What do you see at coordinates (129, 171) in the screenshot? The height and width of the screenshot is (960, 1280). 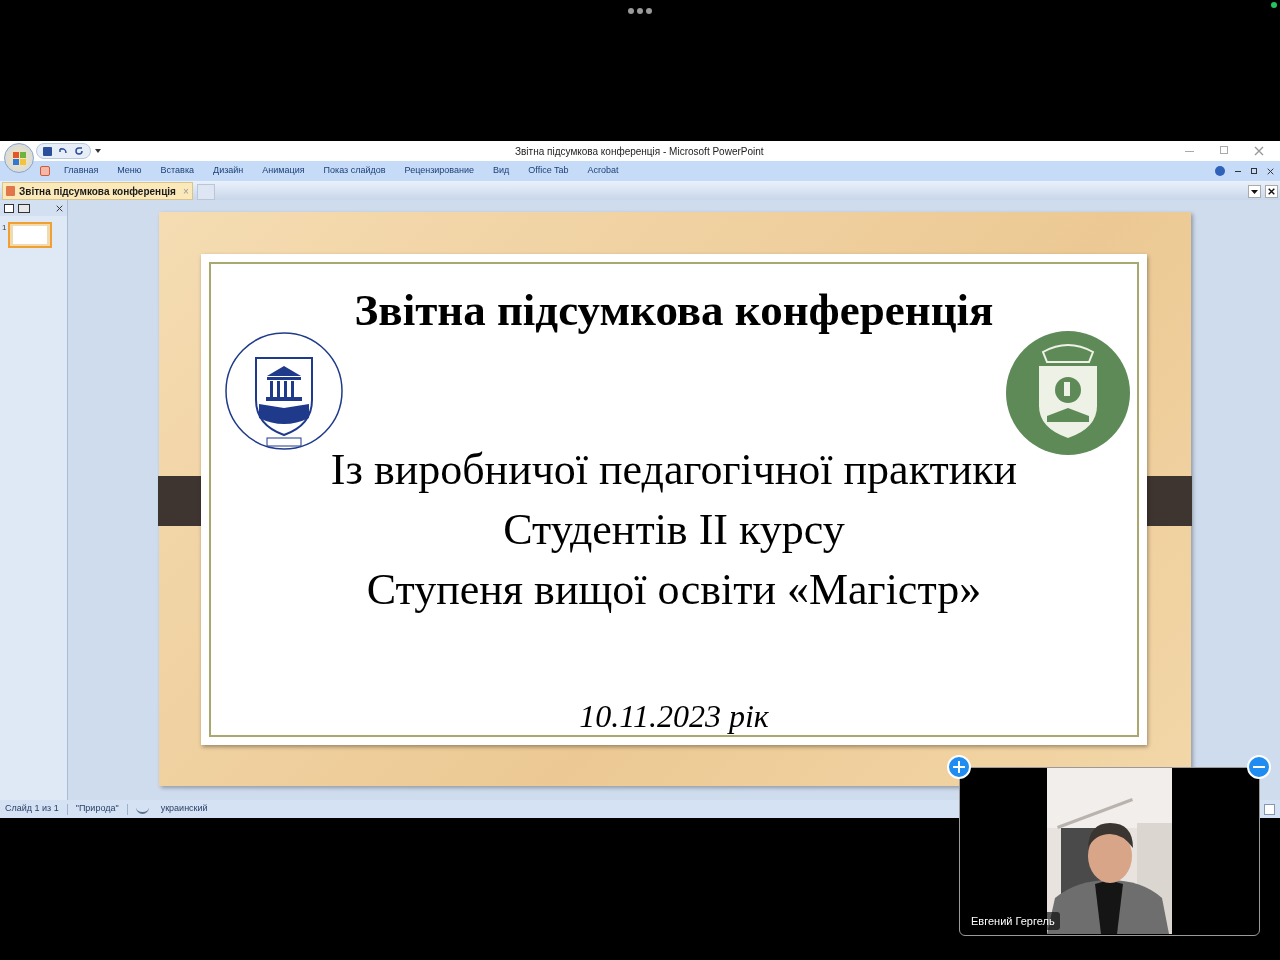 I see `ribbon-tab: Меню` at bounding box center [129, 171].